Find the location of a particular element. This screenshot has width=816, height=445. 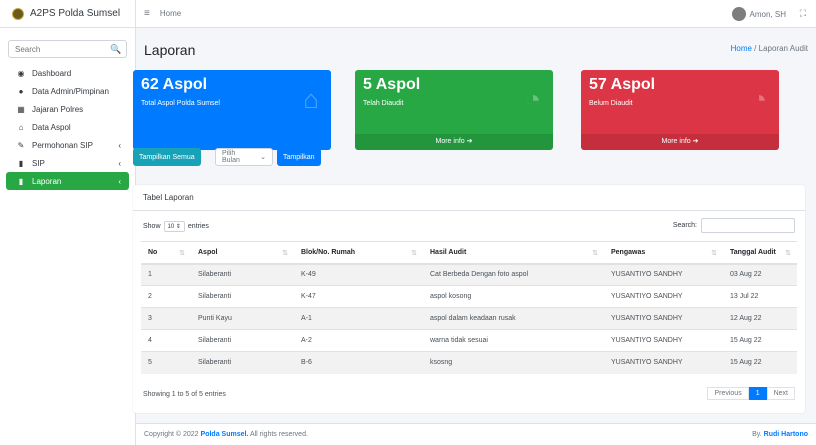

search-icon: 🔍 is located at coordinates (116, 49).